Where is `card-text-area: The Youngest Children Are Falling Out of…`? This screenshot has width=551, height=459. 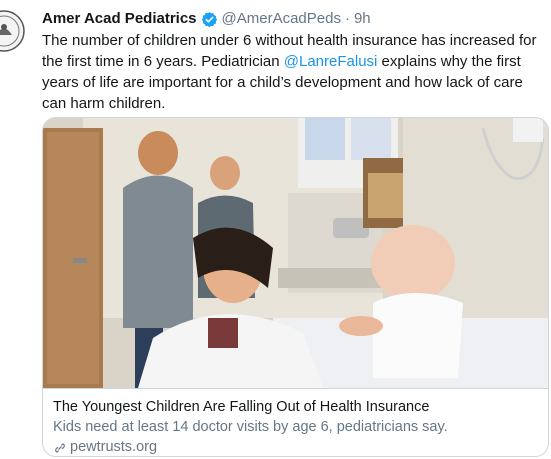 card-text-area: The Youngest Children Are Falling Out of… is located at coordinates (295, 422).